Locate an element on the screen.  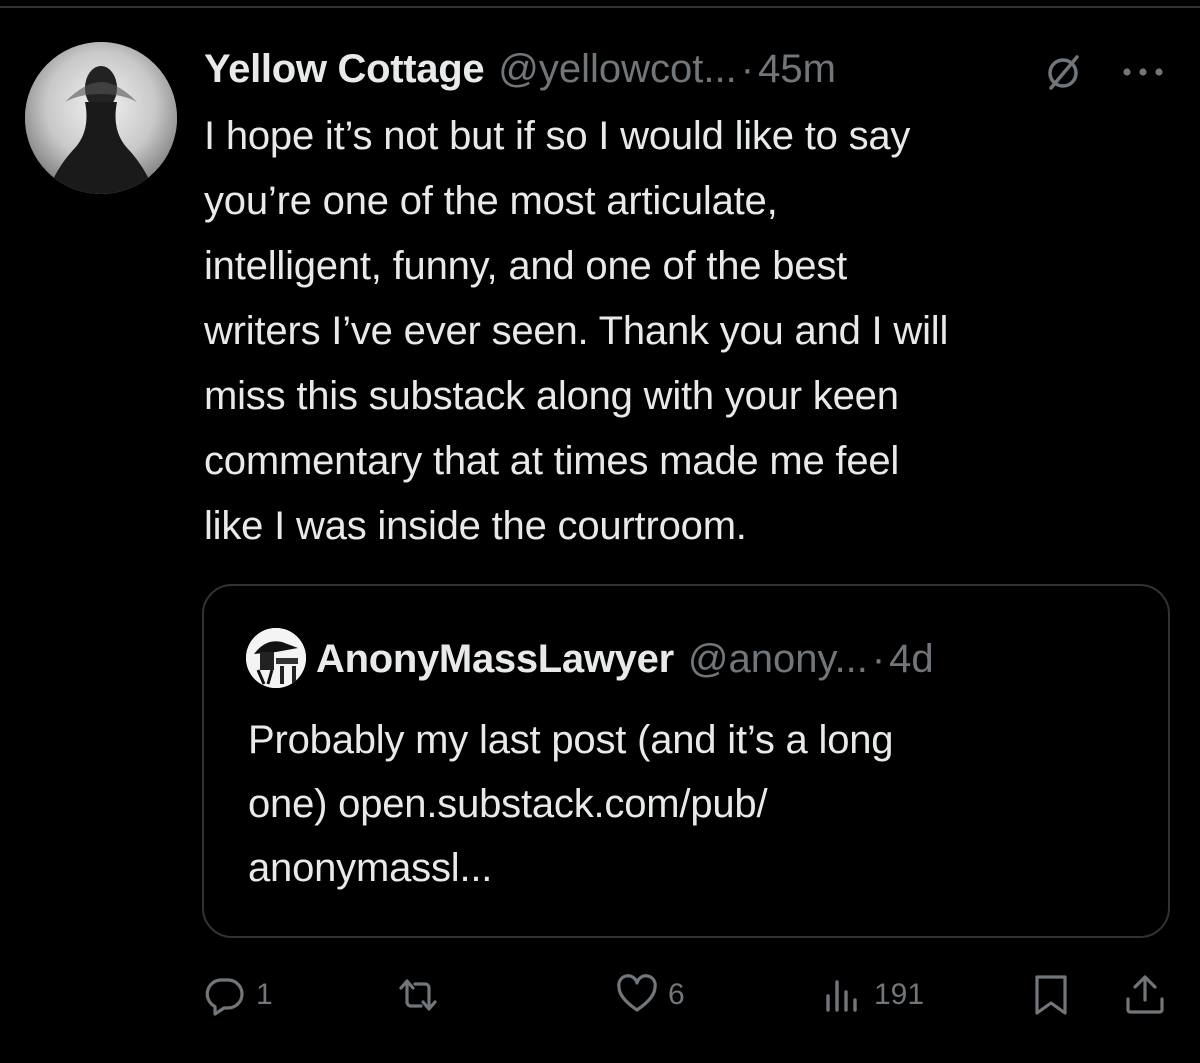
share-icon is located at coordinates (1145, 995).